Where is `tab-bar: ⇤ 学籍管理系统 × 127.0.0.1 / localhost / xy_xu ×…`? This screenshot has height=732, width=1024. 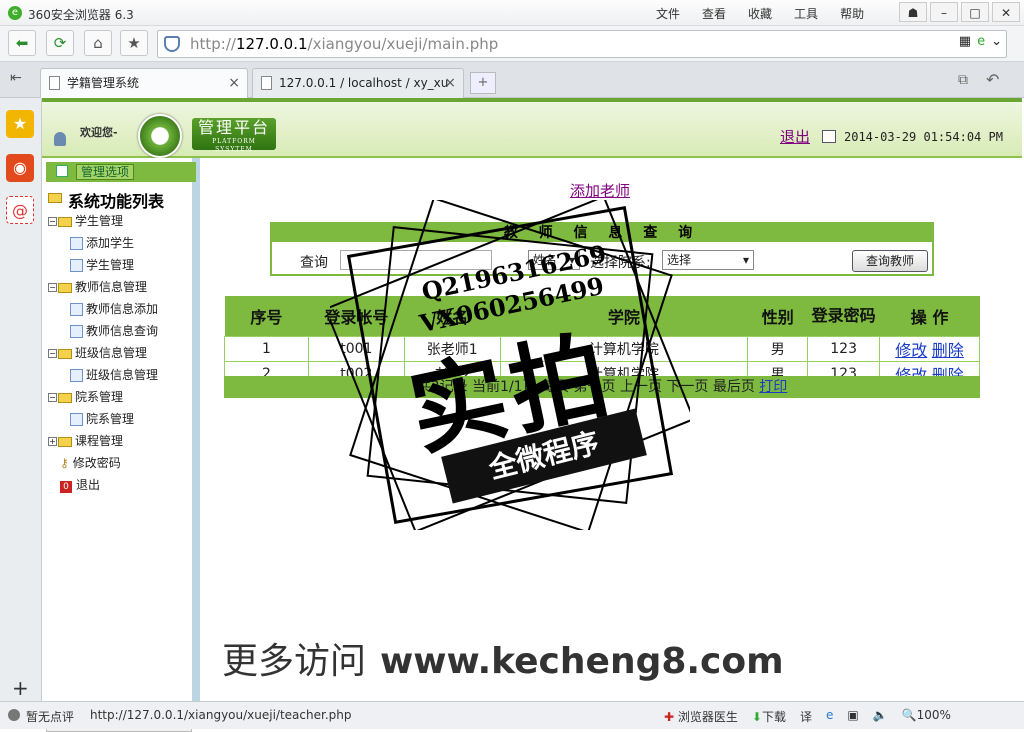 tab-bar: ⇤ 学籍管理系统 × 127.0.0.1 / localhost / xy_xu ×… is located at coordinates (512, 80).